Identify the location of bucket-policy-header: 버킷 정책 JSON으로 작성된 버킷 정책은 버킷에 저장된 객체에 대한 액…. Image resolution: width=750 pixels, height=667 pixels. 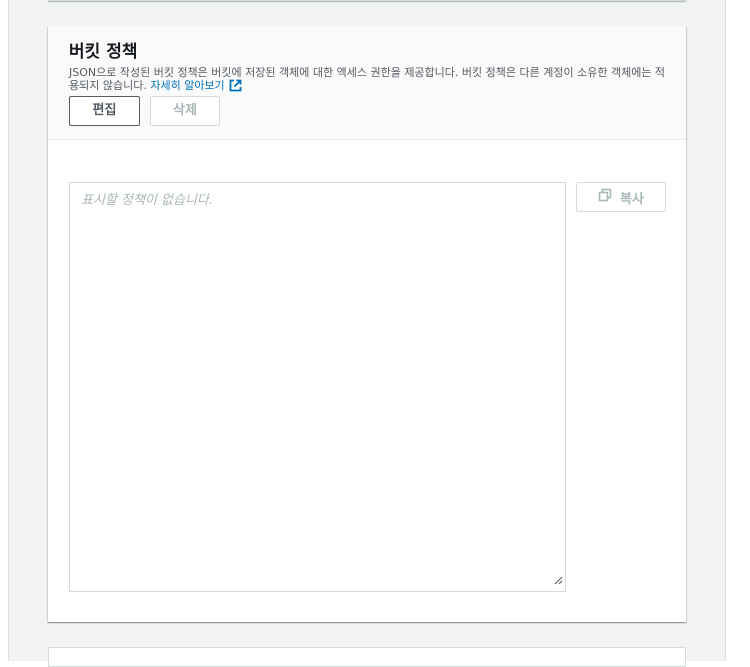
(367, 83).